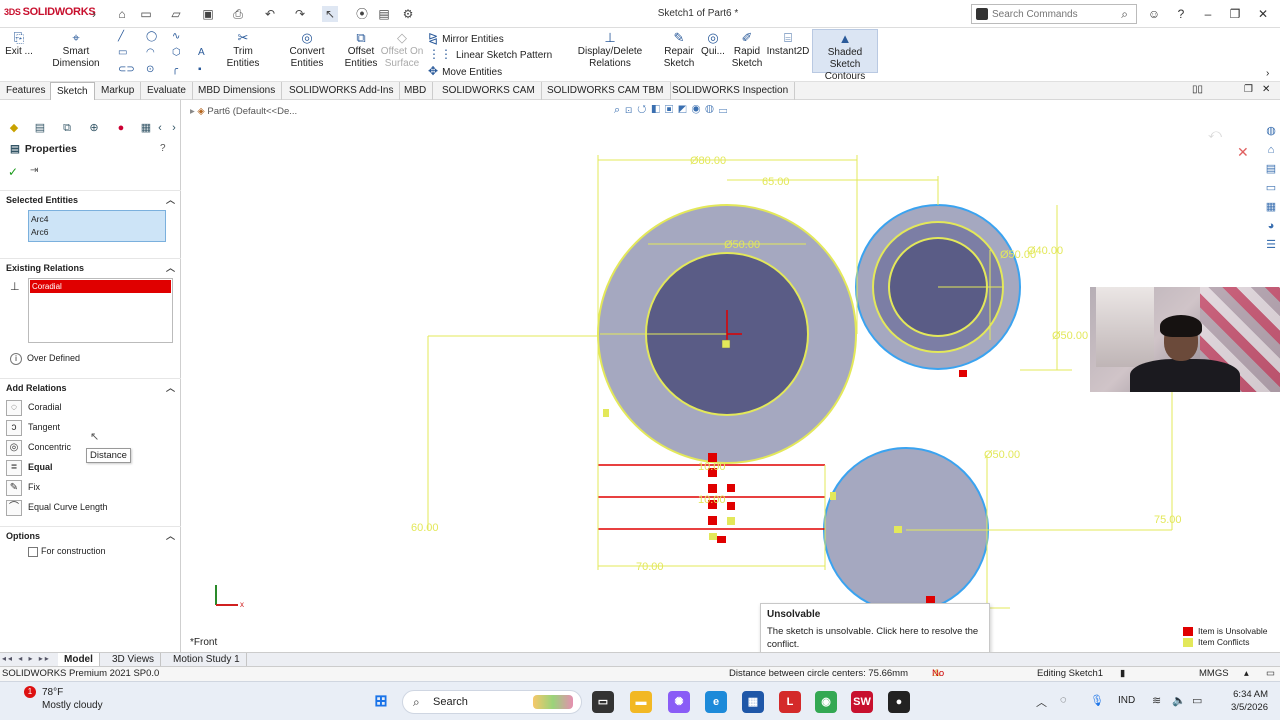 The width and height of the screenshot is (1280, 720). Describe the element at coordinates (731, 91) in the screenshot. I see `tab-inspection: SOLIDWORKS Inspection` at that location.